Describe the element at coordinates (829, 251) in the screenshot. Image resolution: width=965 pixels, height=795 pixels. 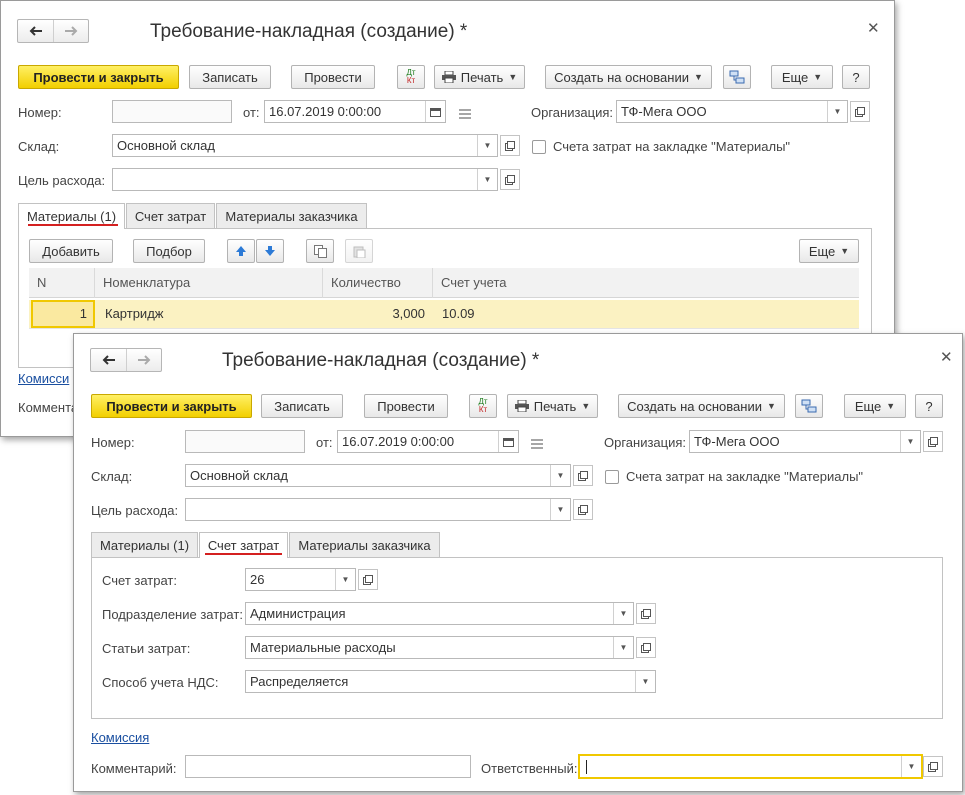
I see `table-more-button: Еще ▼` at that location.